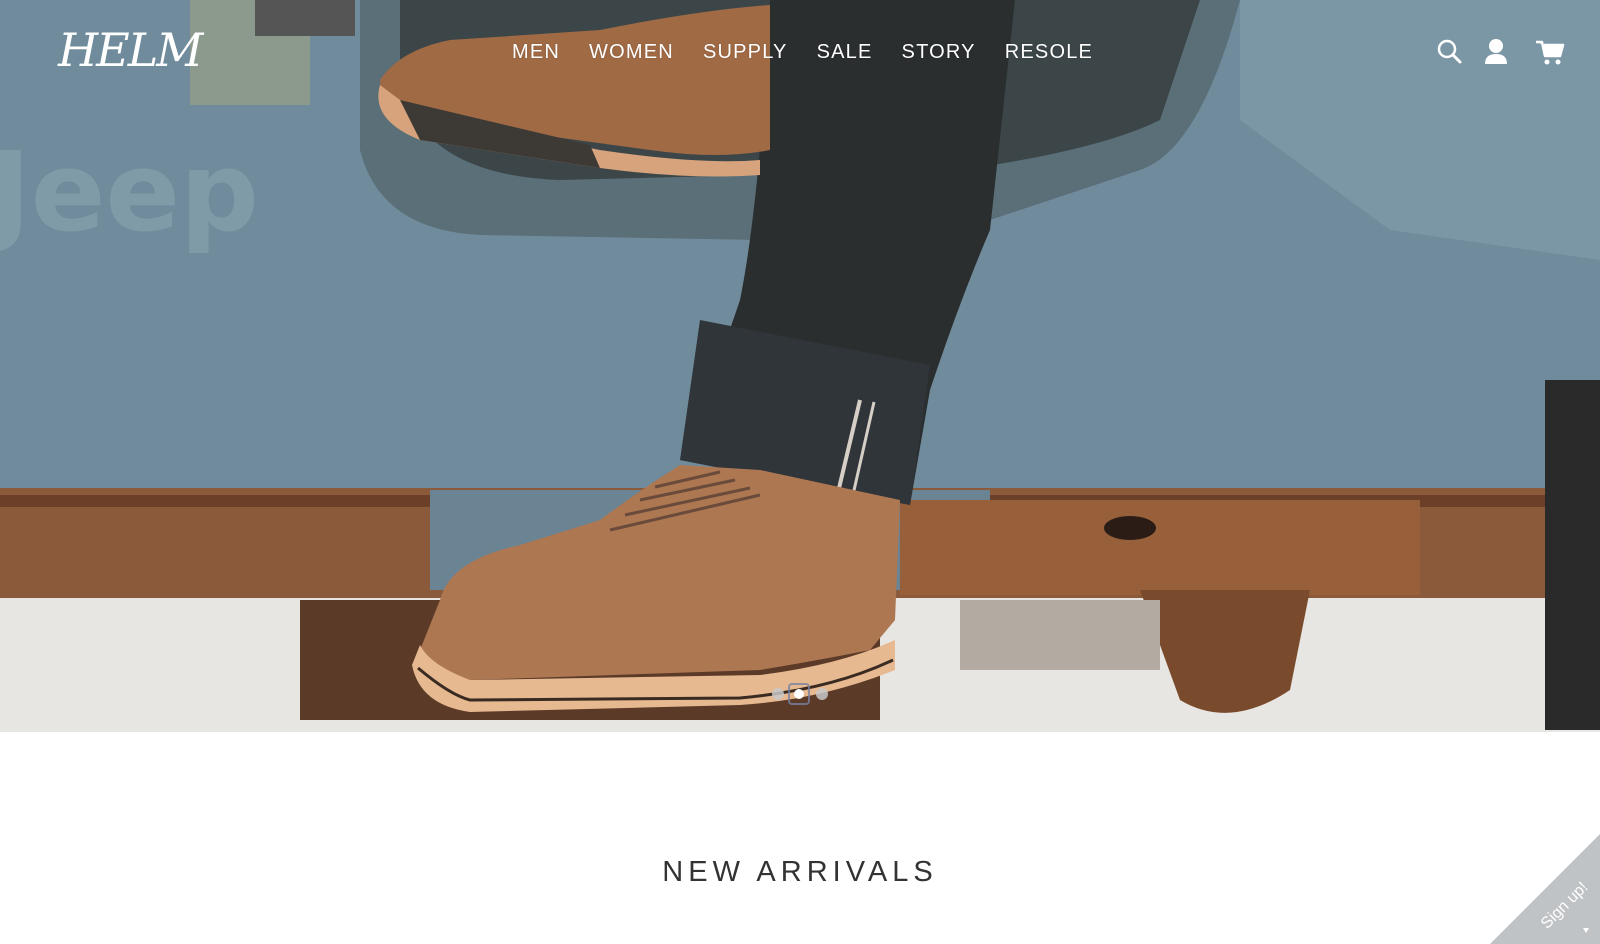 Image resolution: width=1600 pixels, height=944 pixels. I want to click on nav-item-resole: RESOLE, so click(1049, 52).